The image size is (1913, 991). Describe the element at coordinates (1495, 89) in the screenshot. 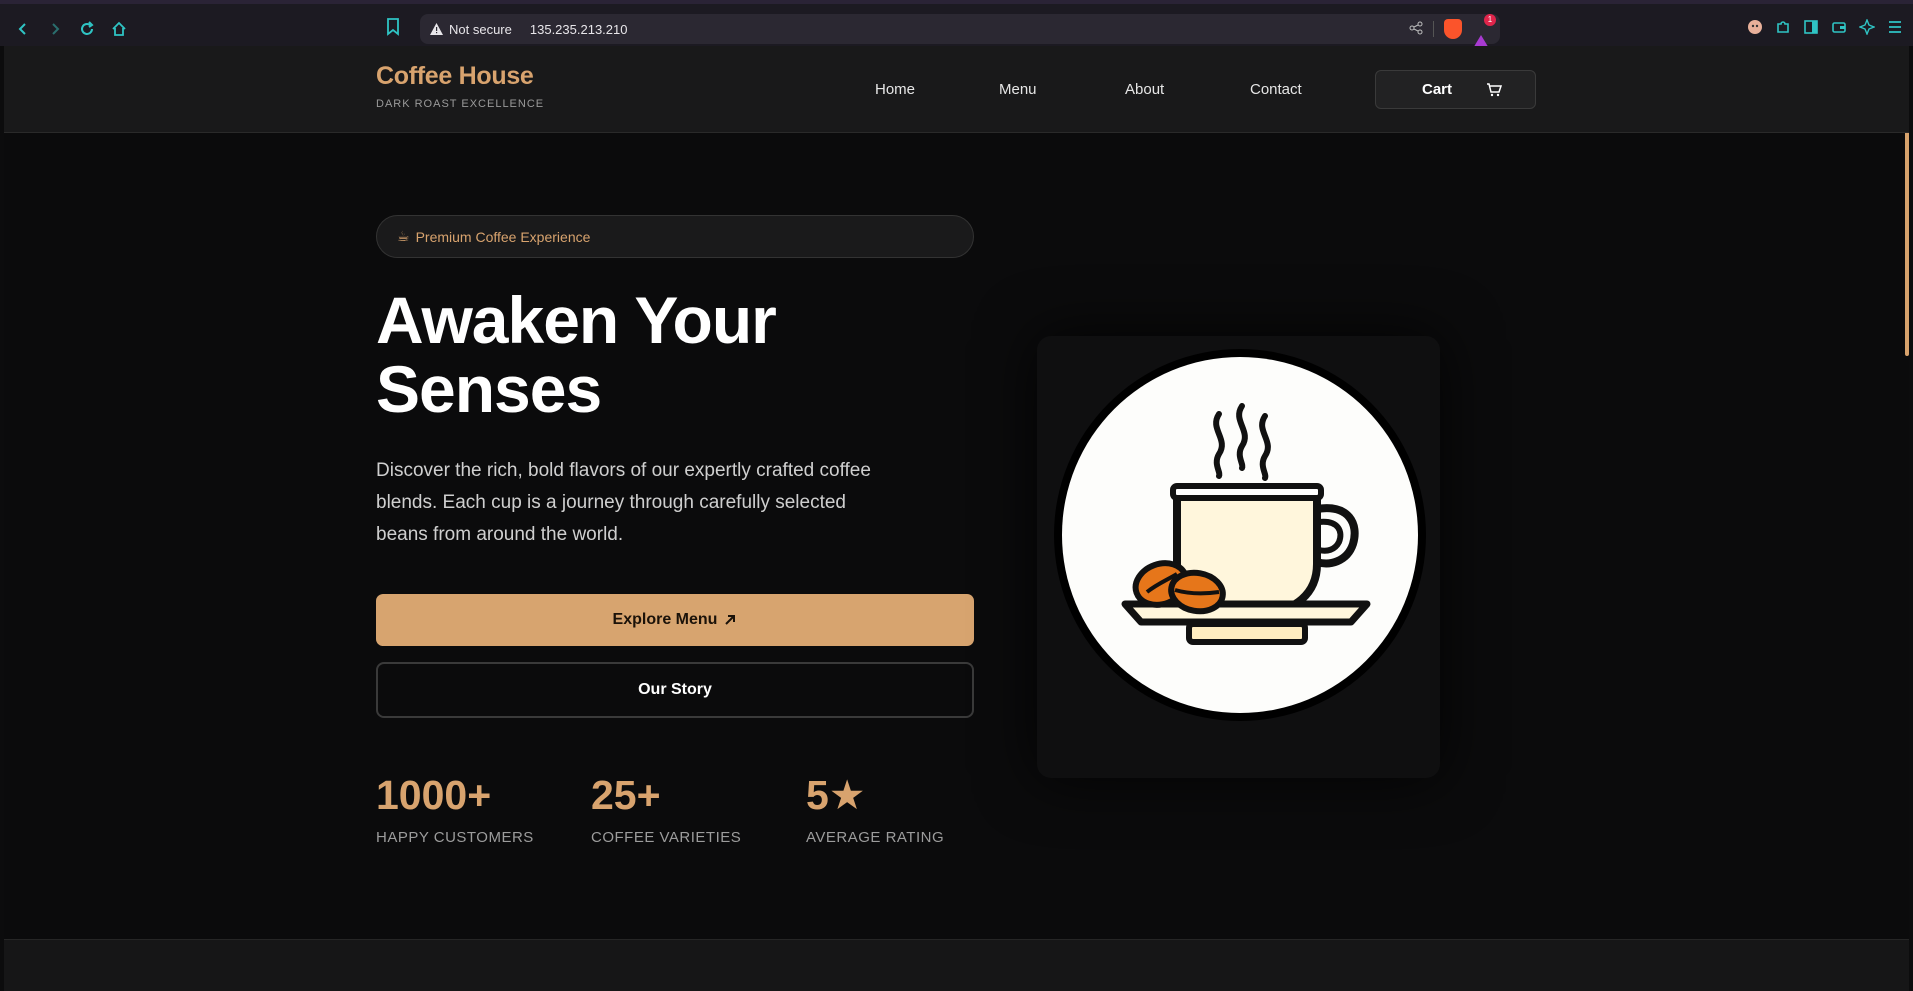

I see `cart-icon` at that location.